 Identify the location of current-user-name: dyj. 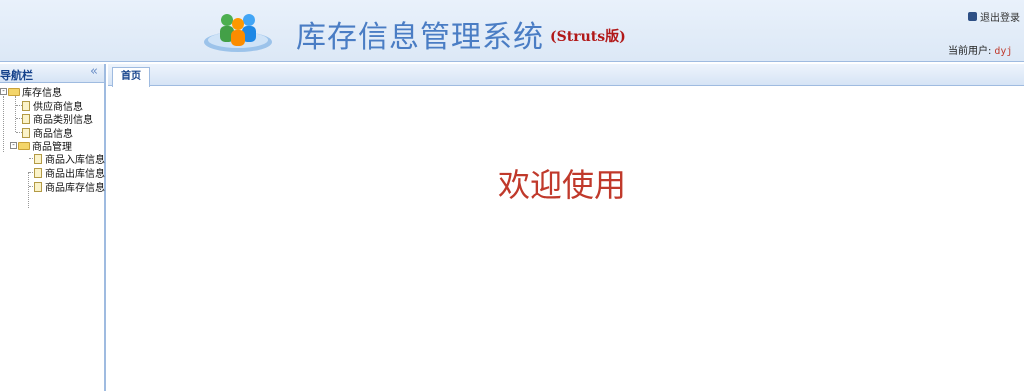
(1003, 51).